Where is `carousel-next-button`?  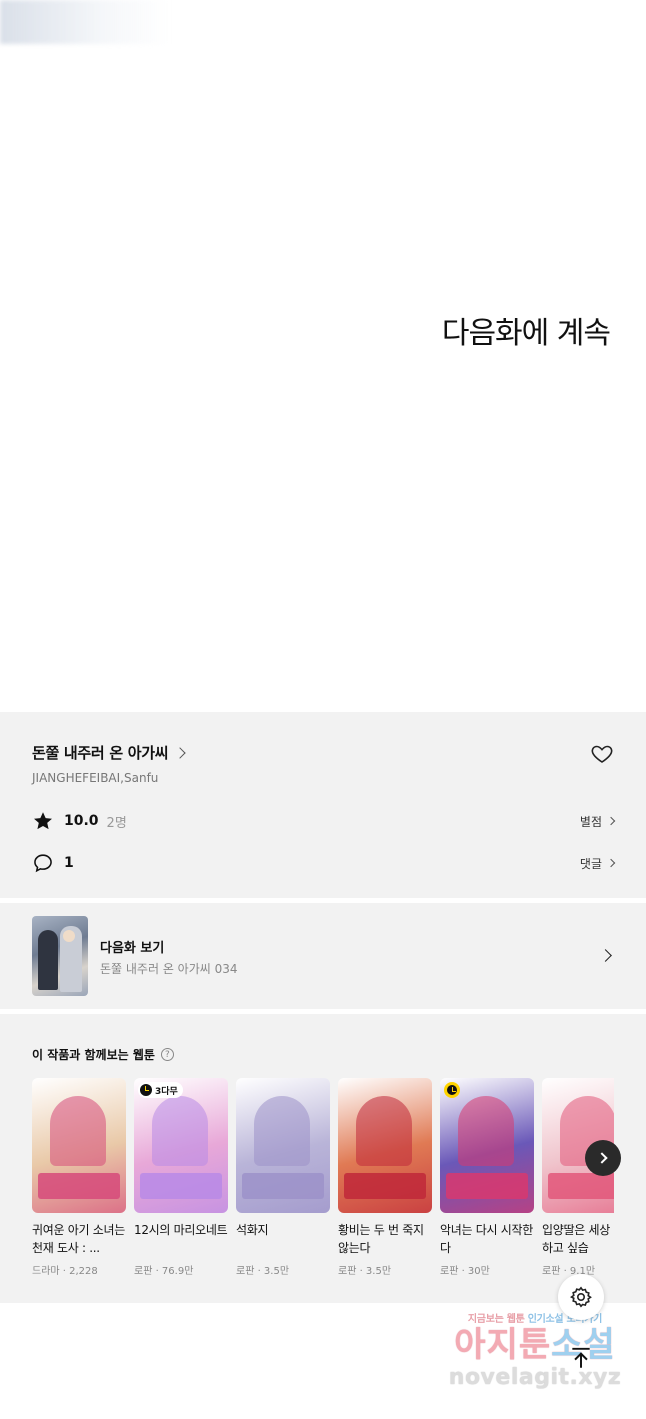
carousel-next-button is located at coordinates (603, 1158).